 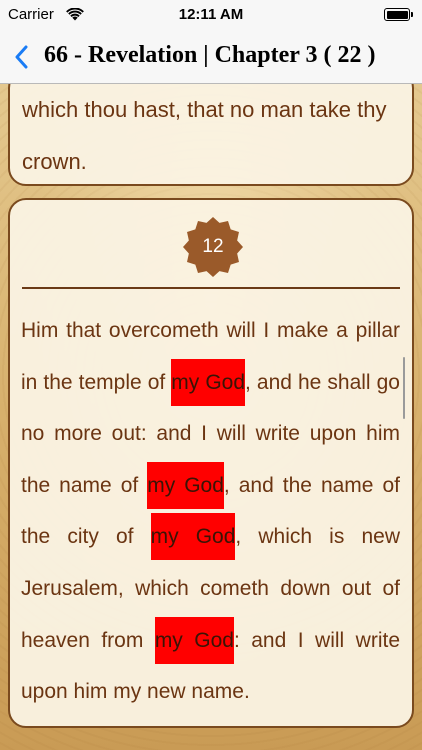 I want to click on verse-number-badge: 12, so click(x=213, y=247).